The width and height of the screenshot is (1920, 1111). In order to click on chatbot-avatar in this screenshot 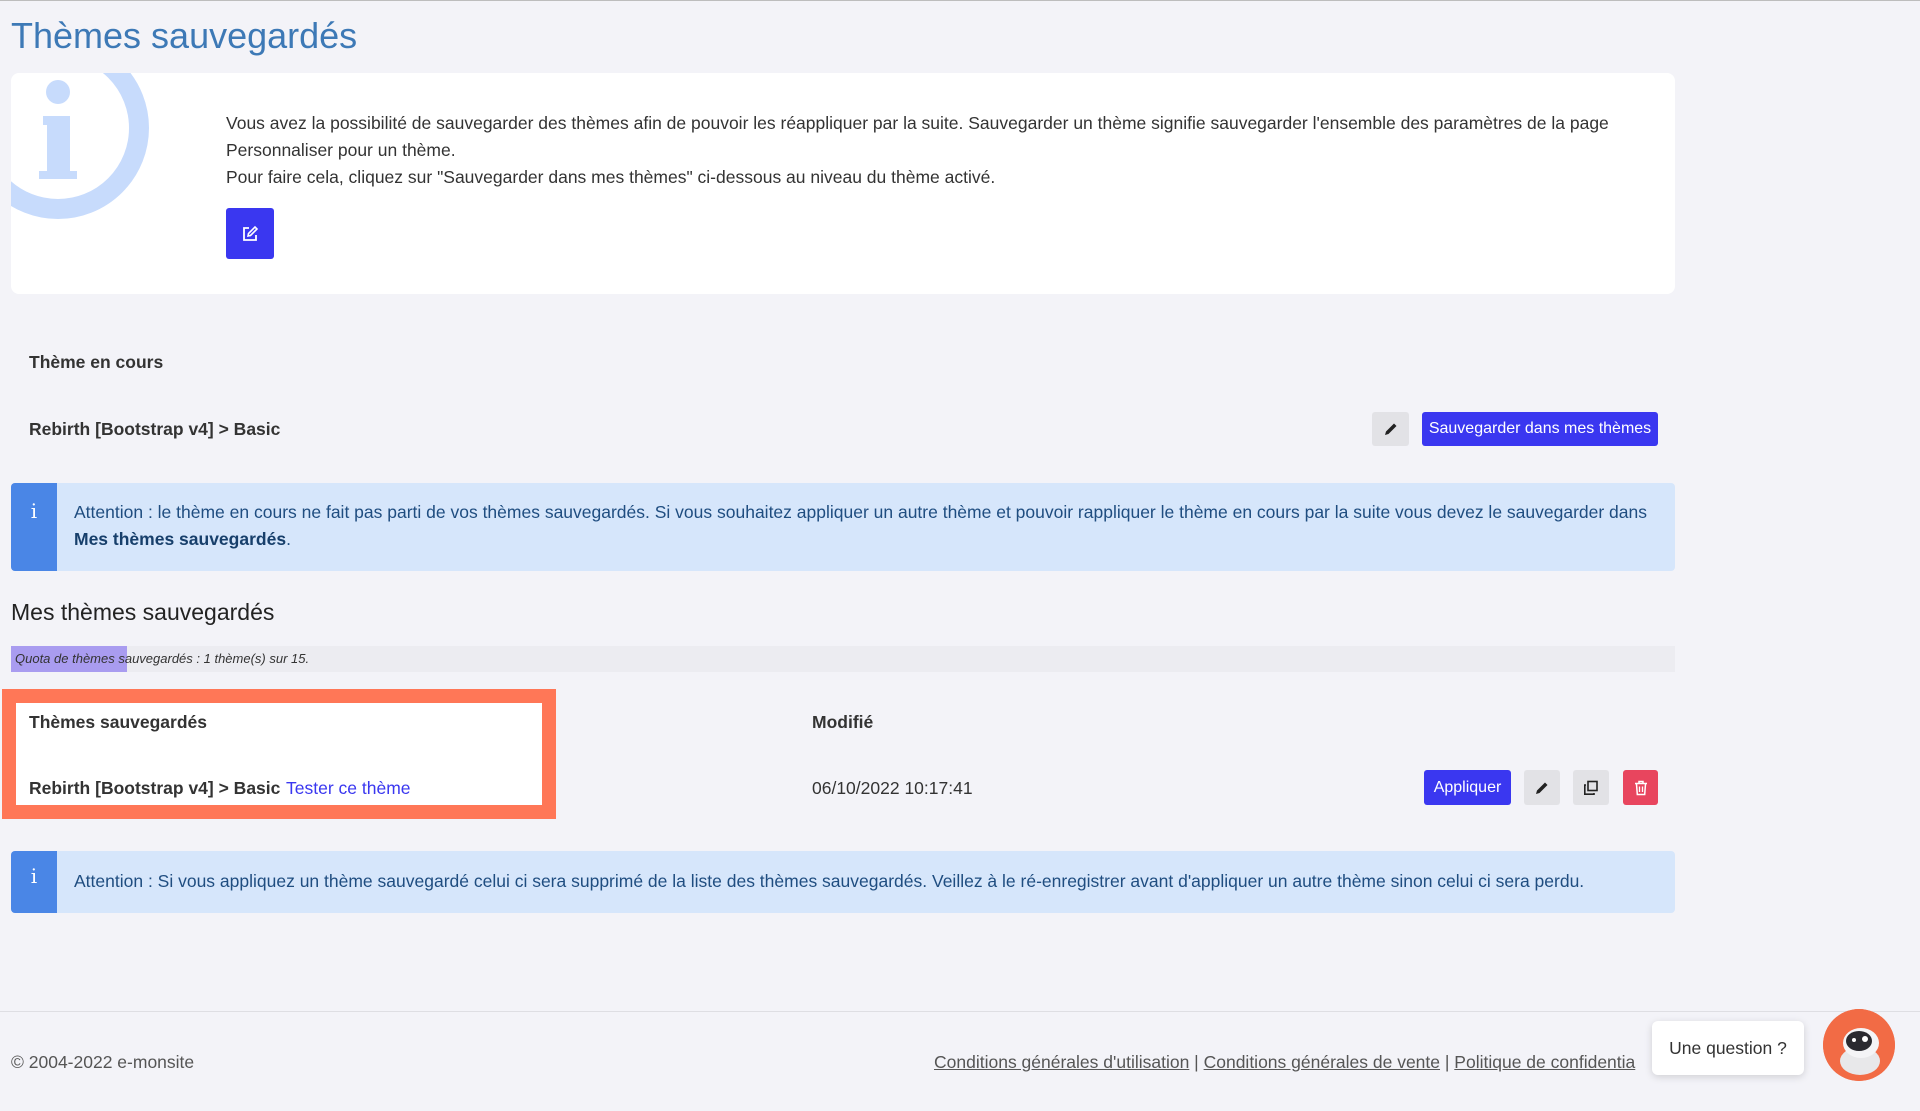, I will do `click(1859, 1045)`.